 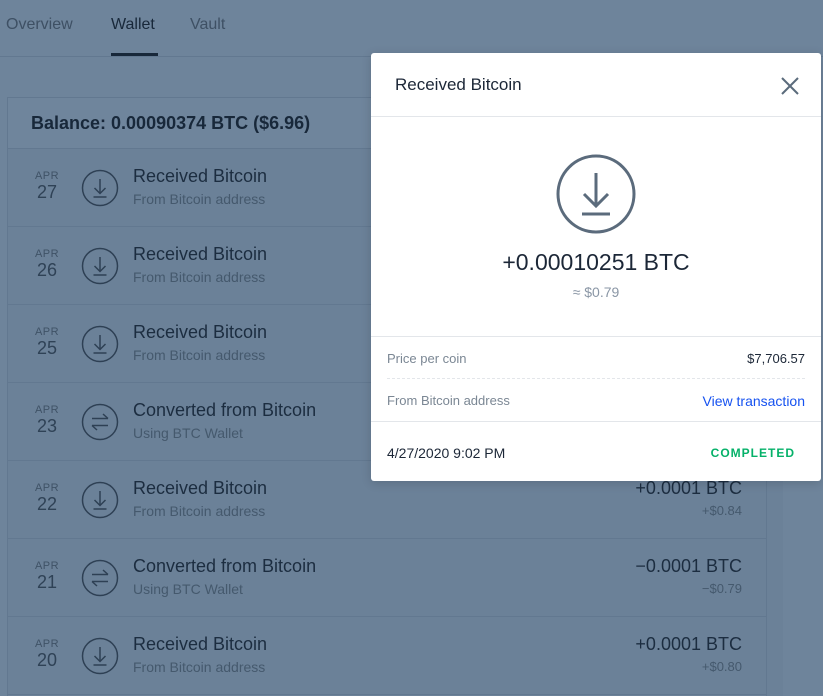 What do you see at coordinates (458, 84) in the screenshot?
I see `modal-title: Received Bitcoin` at bounding box center [458, 84].